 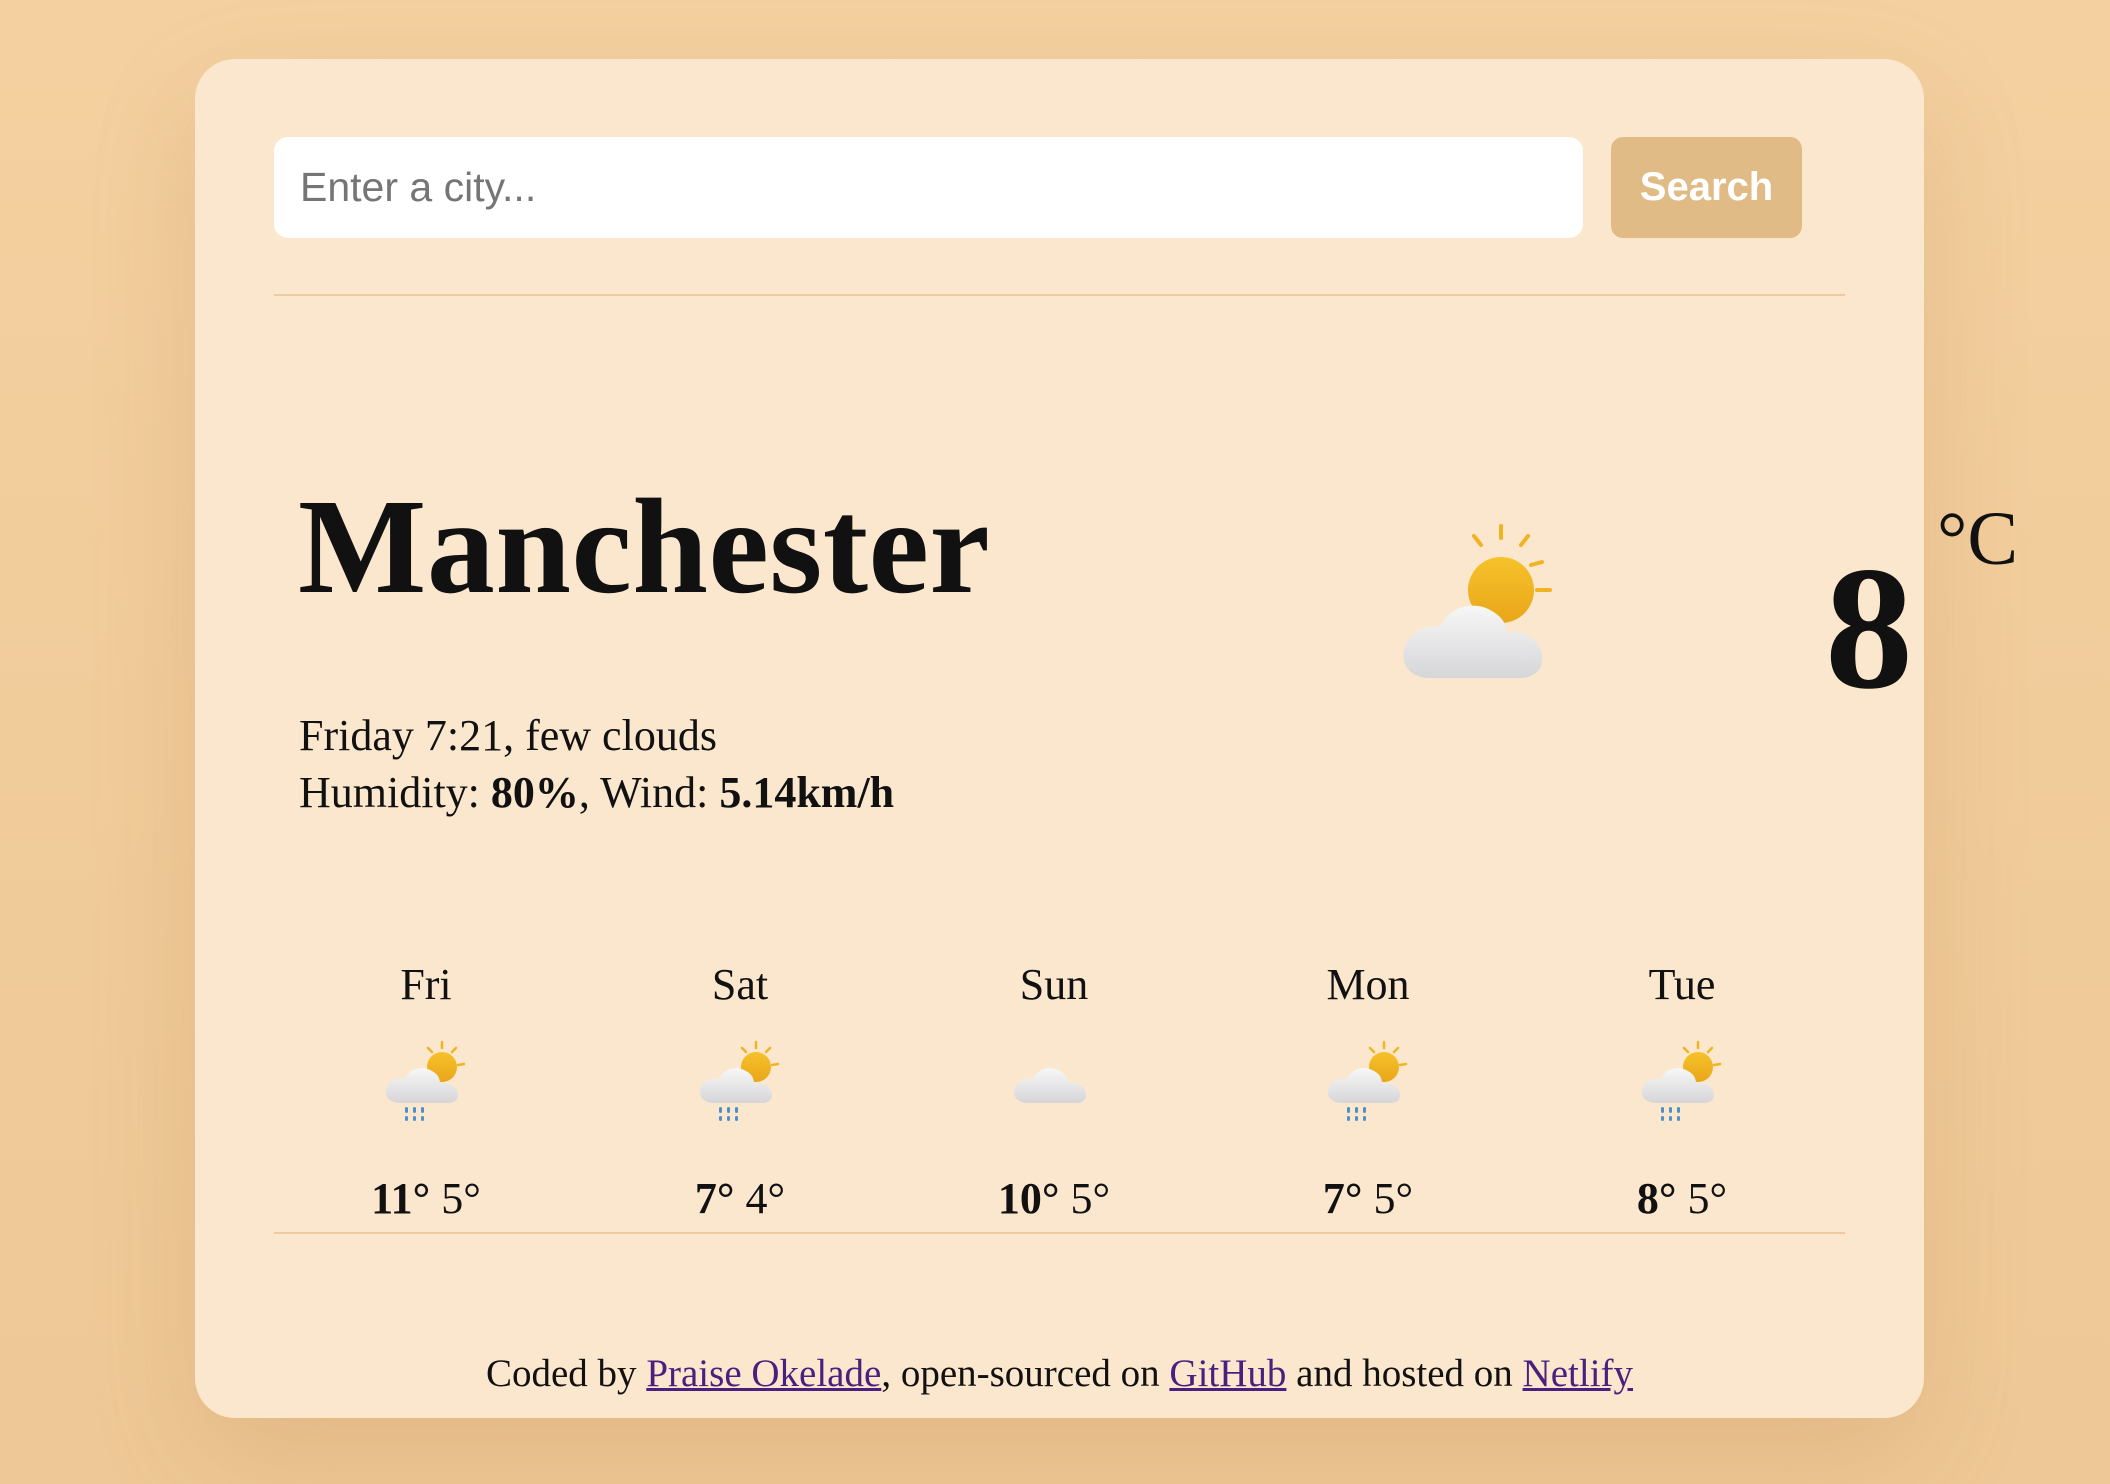 What do you see at coordinates (928, 187) in the screenshot?
I see `city-search-input` at bounding box center [928, 187].